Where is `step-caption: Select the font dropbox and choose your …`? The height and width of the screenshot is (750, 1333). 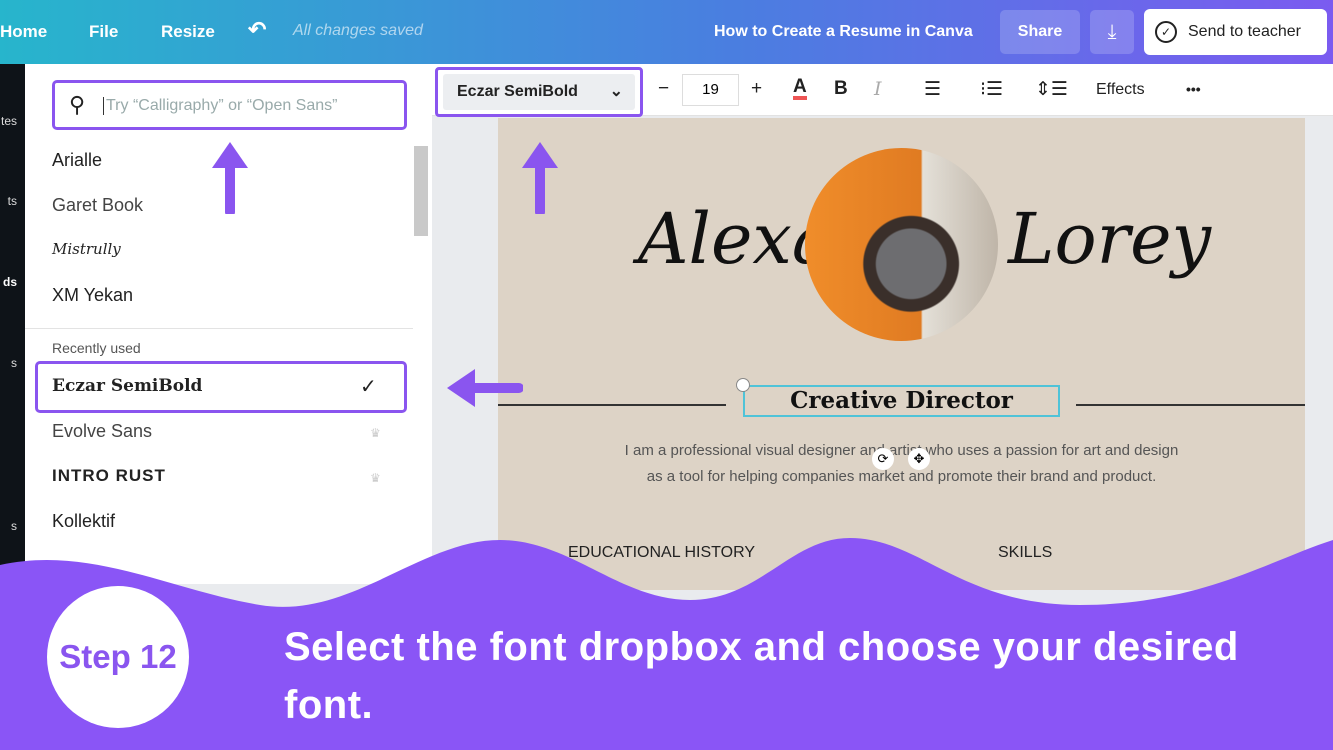
step-caption: Select the font dropbox and choose your … is located at coordinates (761, 676).